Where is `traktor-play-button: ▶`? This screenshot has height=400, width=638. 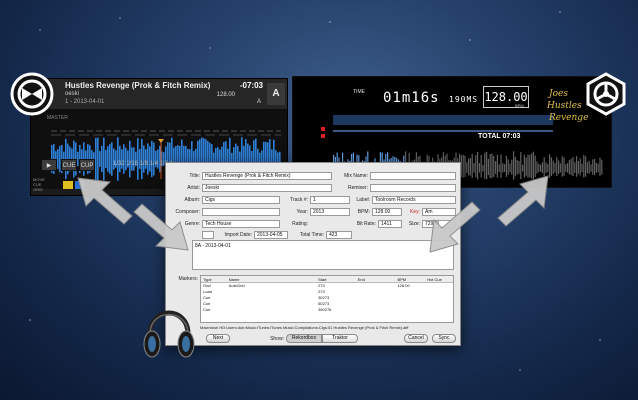
traktor-play-button: ▶ is located at coordinates (49, 165).